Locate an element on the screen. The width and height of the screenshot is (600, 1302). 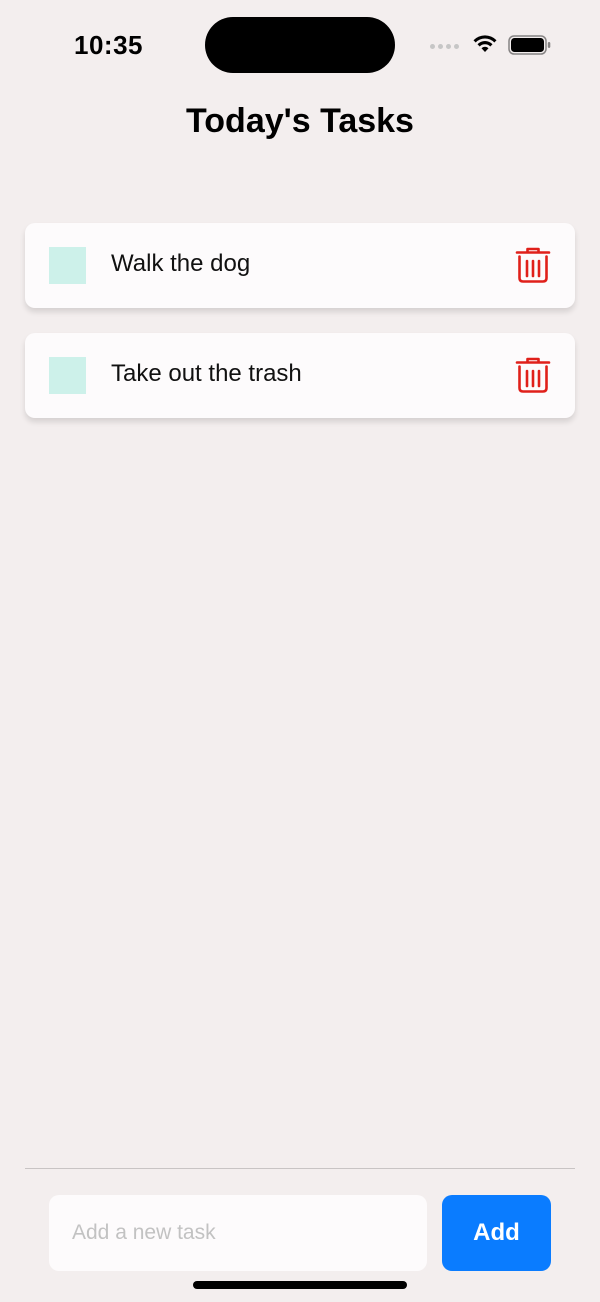
battery-icon is located at coordinates (529, 45).